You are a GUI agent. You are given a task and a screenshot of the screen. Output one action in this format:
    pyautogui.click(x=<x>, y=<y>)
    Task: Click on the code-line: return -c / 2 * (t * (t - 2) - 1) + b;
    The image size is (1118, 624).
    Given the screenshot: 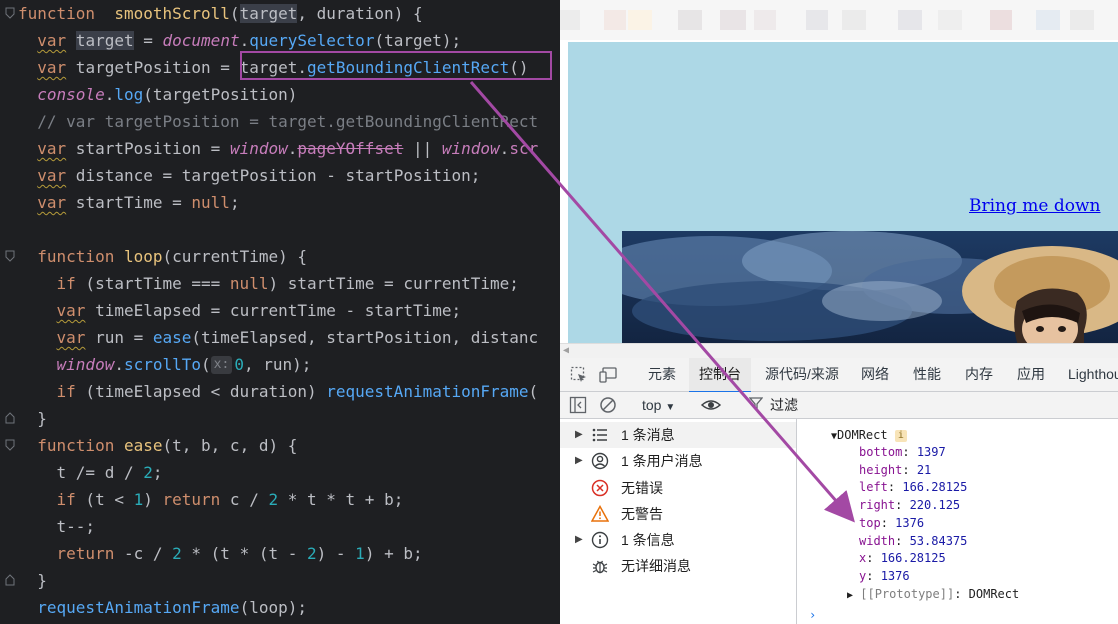 What is the action you would take?
    pyautogui.click(x=220, y=553)
    